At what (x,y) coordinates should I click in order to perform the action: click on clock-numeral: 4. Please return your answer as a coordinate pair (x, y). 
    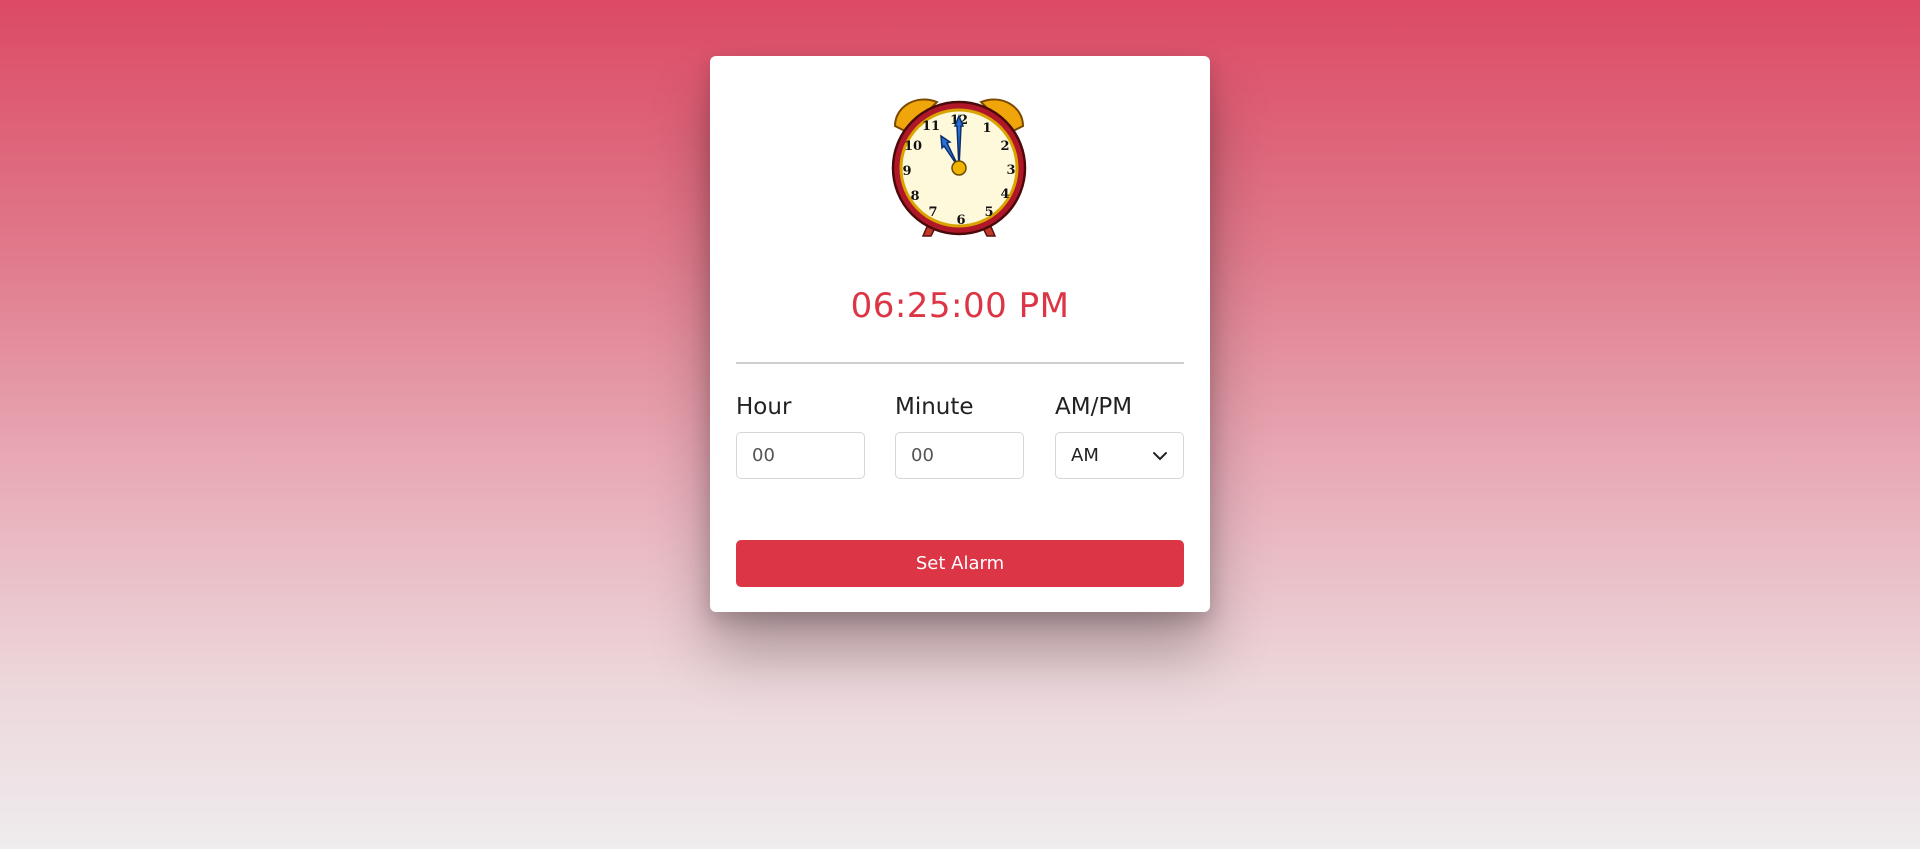
    Looking at the image, I should click on (1004, 194).